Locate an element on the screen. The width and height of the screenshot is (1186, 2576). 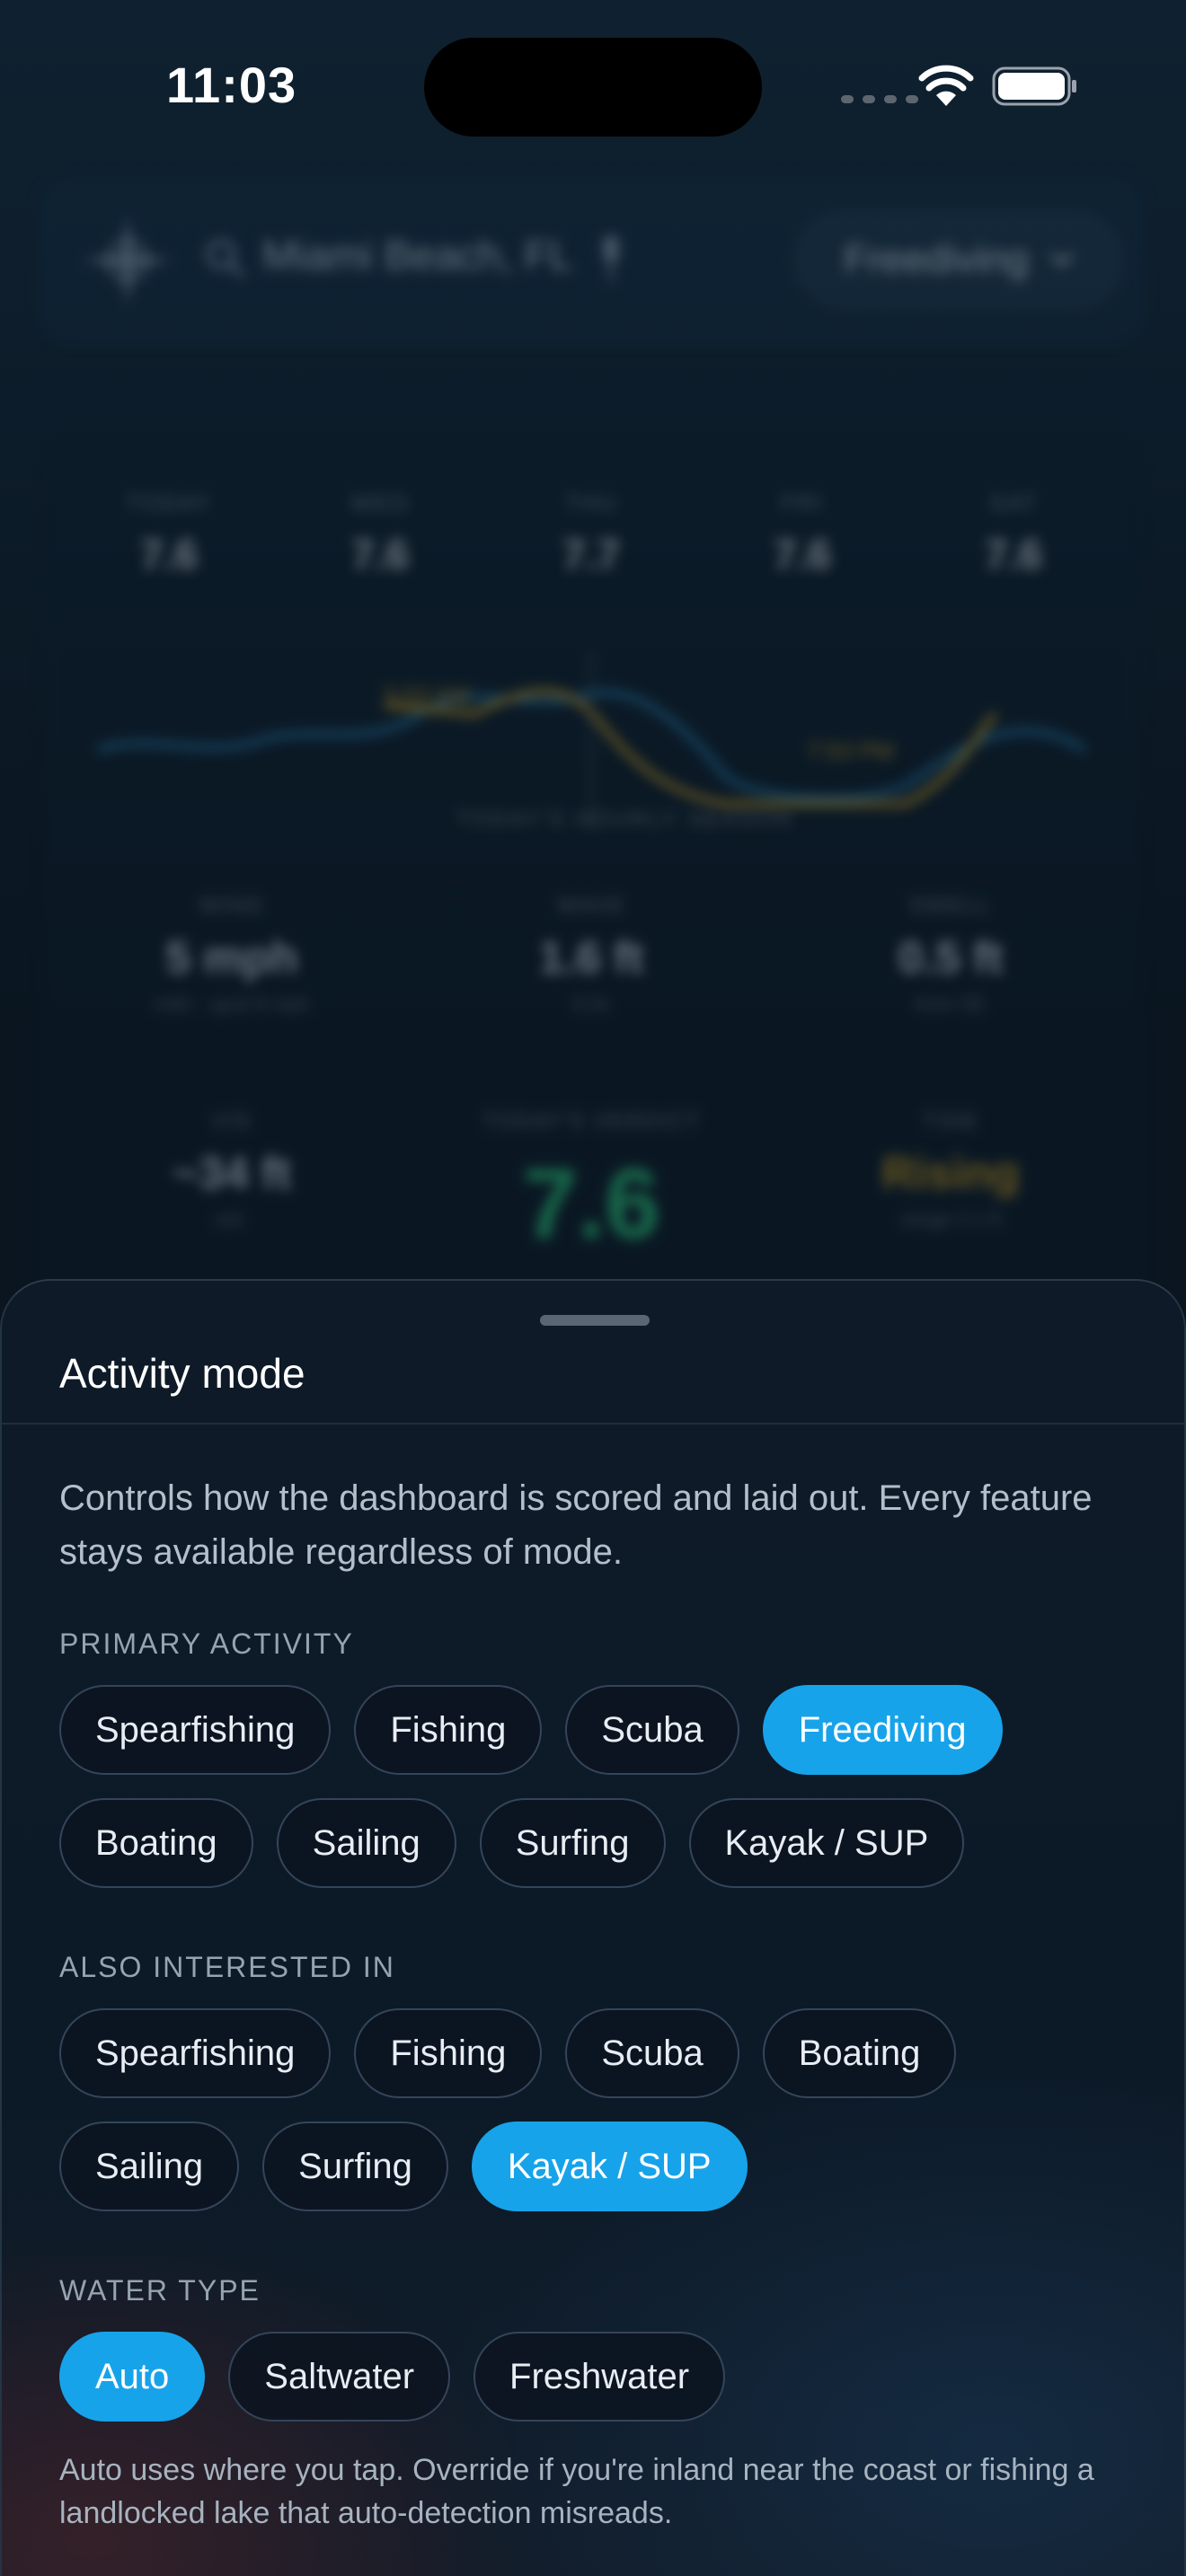
water-type-label: WATER TYPE is located at coordinates (160, 2290).